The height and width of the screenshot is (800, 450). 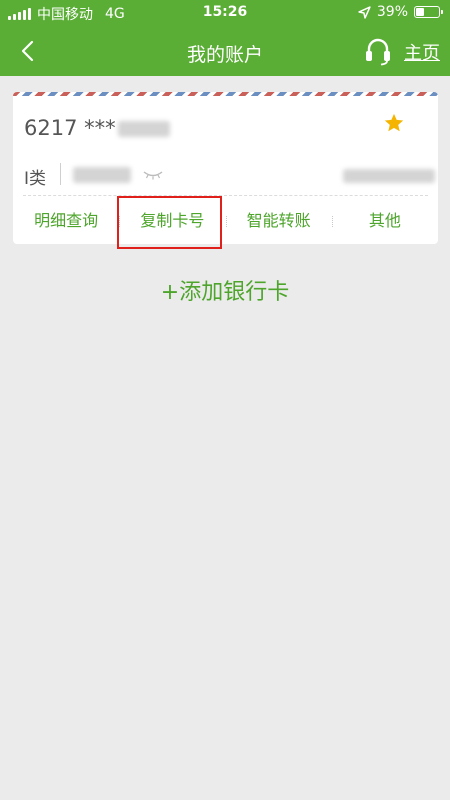 I want to click on card-number: 6217 ***, so click(x=97, y=128).